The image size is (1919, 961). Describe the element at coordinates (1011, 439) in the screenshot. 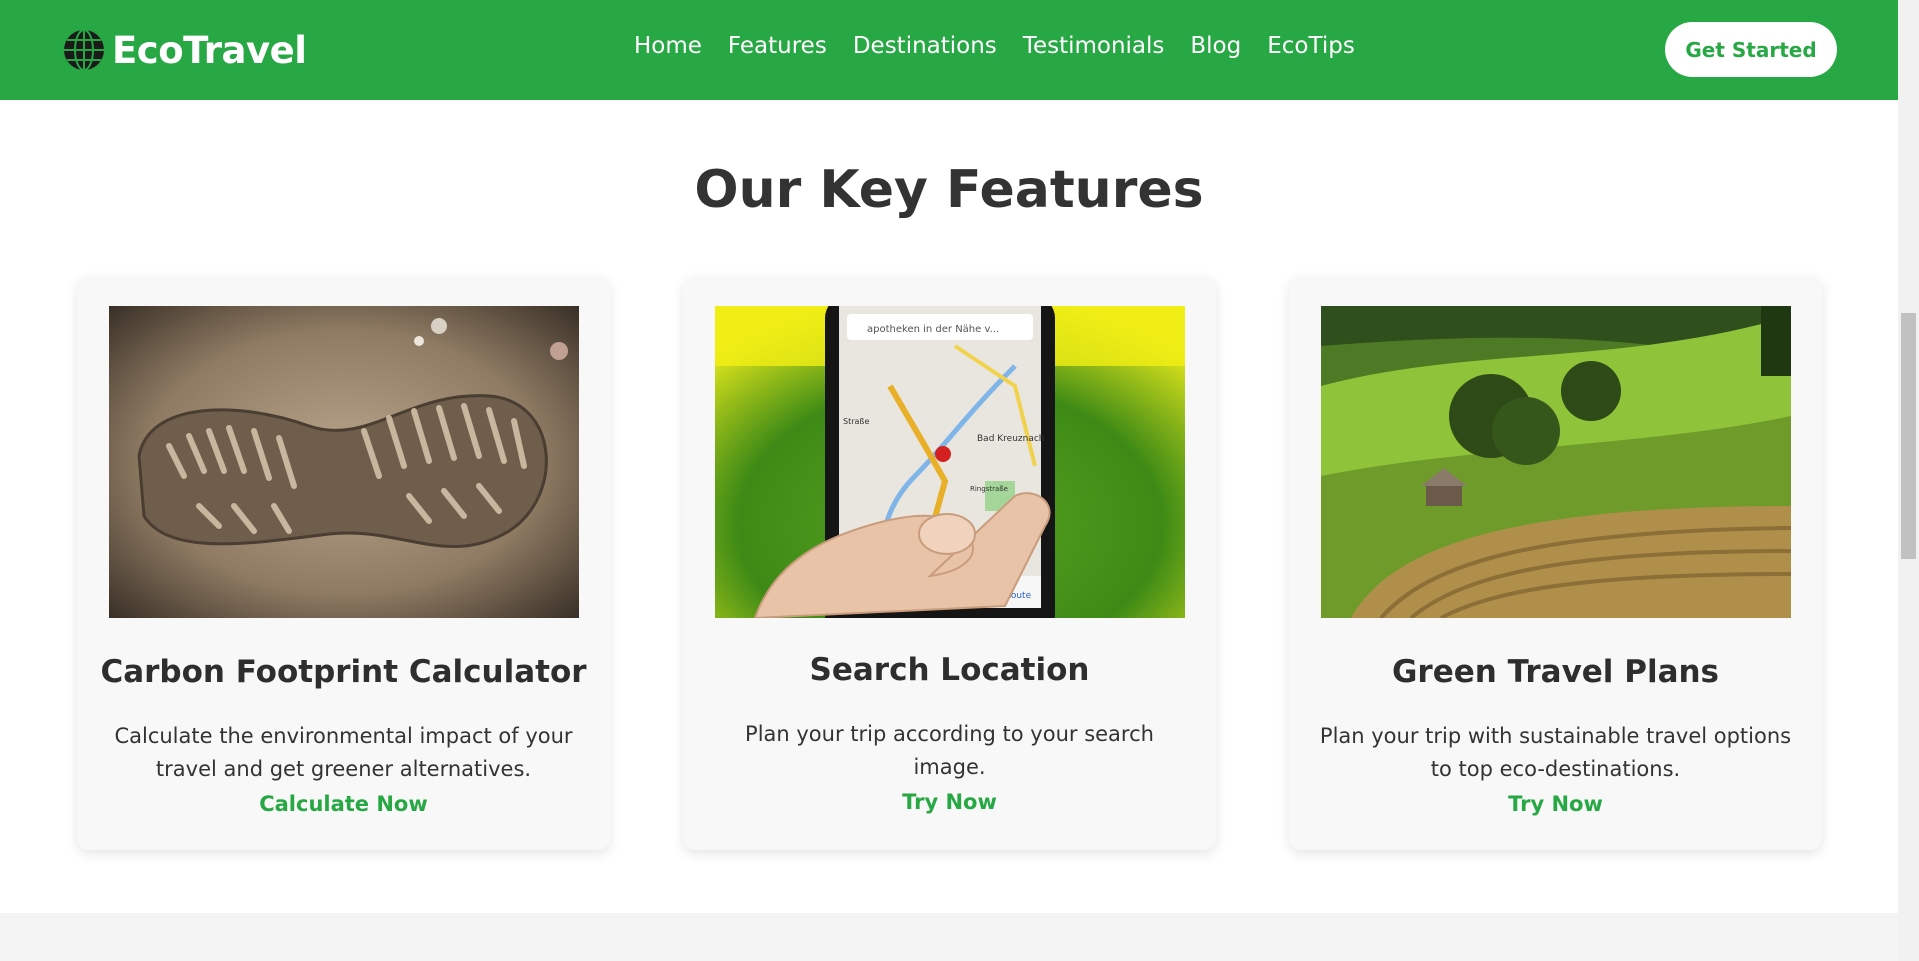

I see `map-place-label: Bad Kreuznach` at that location.